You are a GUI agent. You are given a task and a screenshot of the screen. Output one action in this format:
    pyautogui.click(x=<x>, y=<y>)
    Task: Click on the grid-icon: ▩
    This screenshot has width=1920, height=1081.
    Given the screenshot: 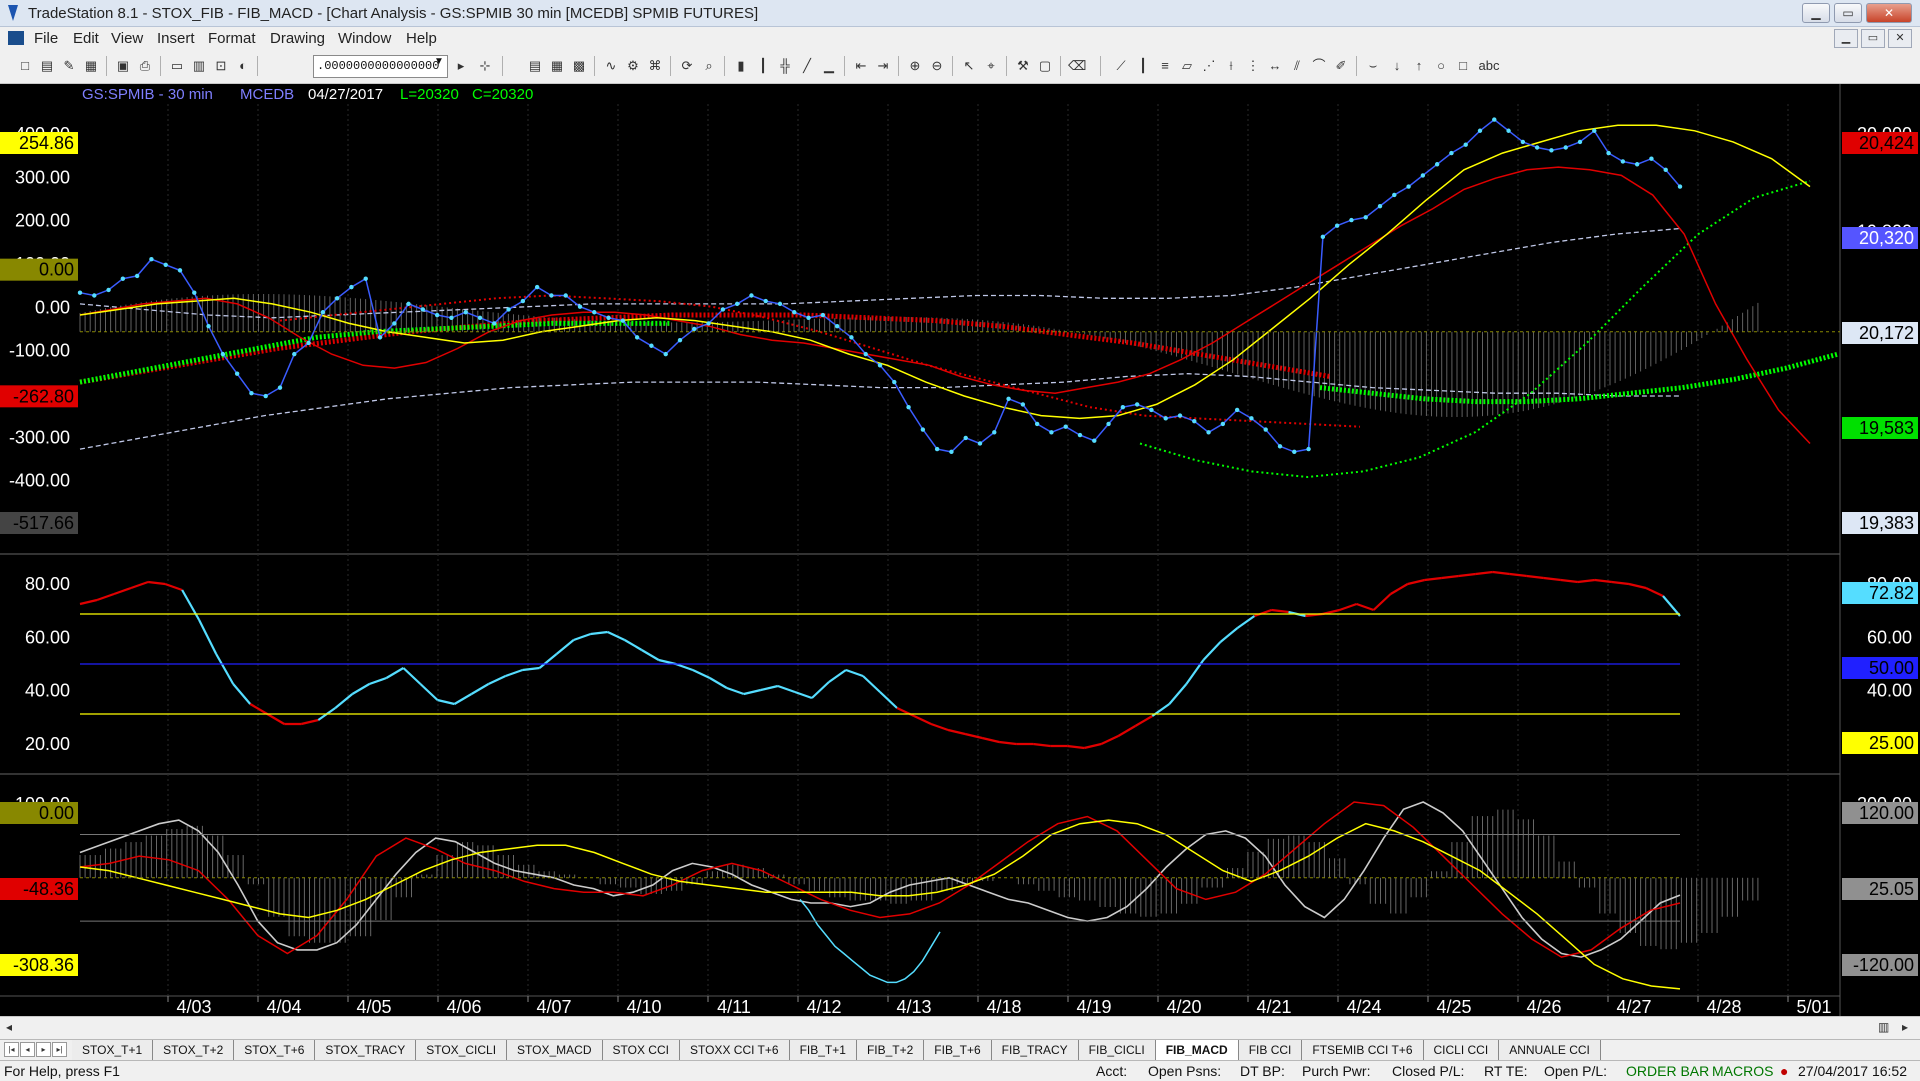 What is the action you would take?
    pyautogui.click(x=579, y=66)
    